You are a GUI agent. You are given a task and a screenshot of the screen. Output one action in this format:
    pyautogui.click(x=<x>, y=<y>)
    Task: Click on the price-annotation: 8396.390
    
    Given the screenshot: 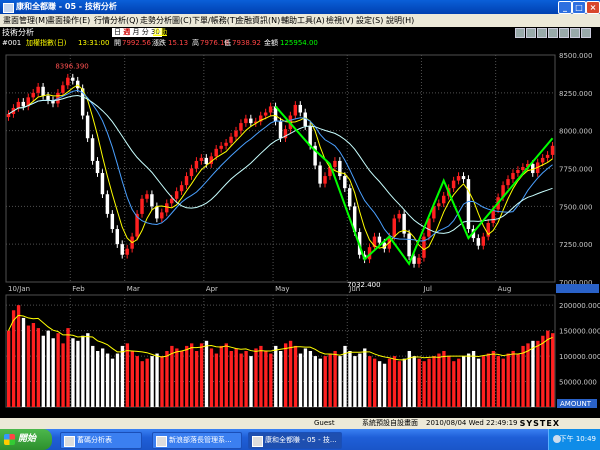 What is the action you would take?
    pyautogui.click(x=71, y=67)
    